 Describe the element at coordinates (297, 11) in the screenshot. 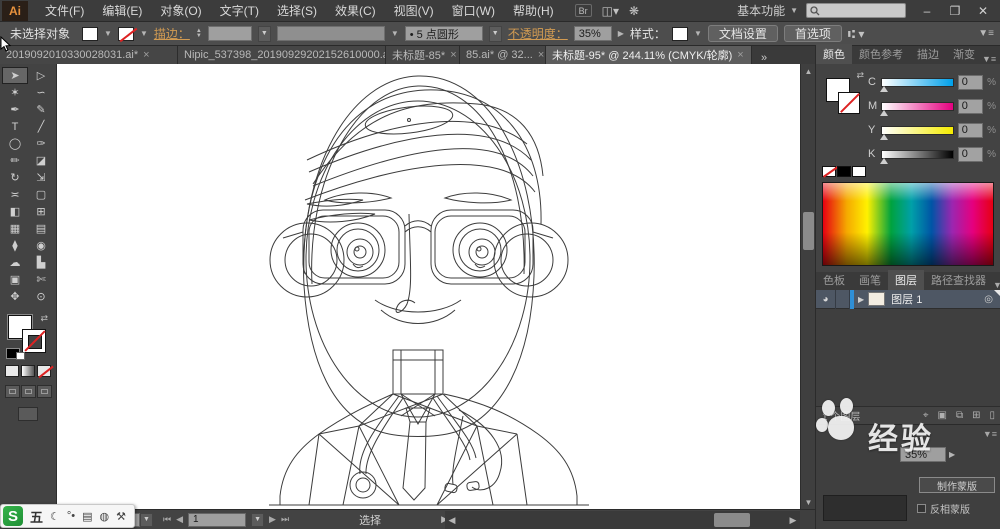

I see `menu-item-4: 选择(S)` at that location.